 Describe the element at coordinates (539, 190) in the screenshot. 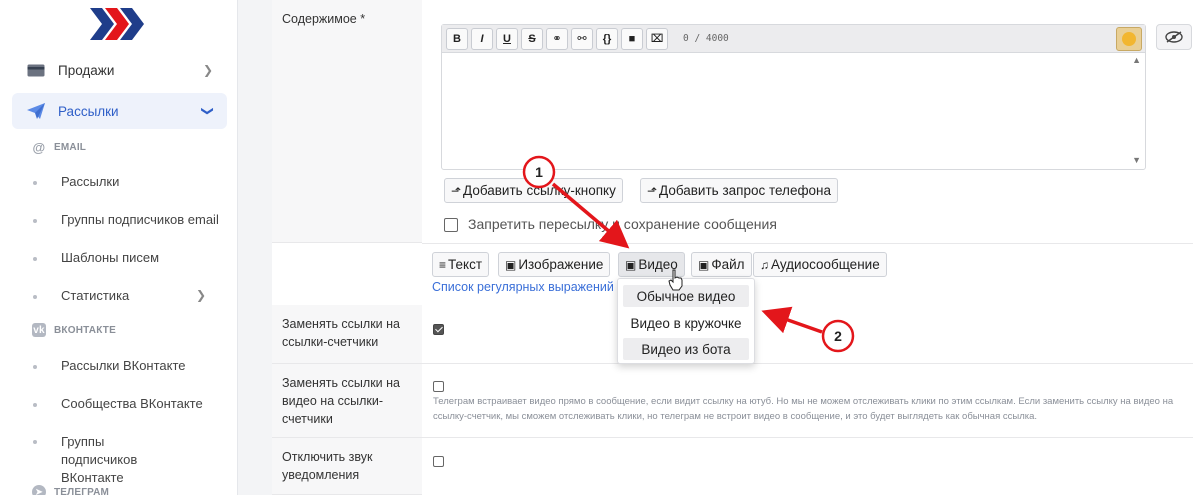

I see `add-link-button-label: Добавить ссылку-кнопку` at that location.